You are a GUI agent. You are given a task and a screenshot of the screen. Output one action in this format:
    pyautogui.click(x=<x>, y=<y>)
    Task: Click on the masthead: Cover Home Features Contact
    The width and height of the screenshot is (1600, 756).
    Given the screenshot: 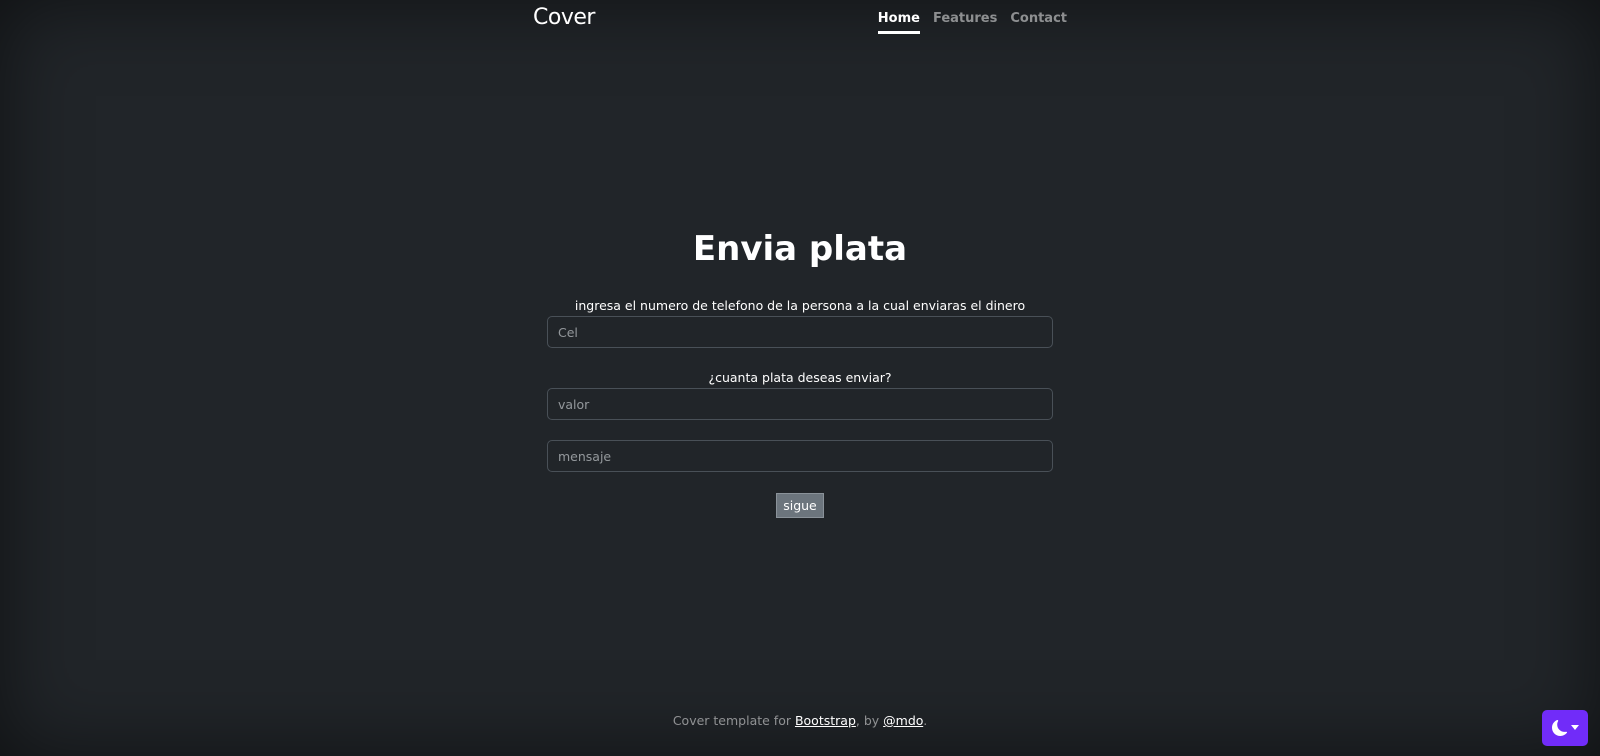 What is the action you would take?
    pyautogui.click(x=800, y=20)
    